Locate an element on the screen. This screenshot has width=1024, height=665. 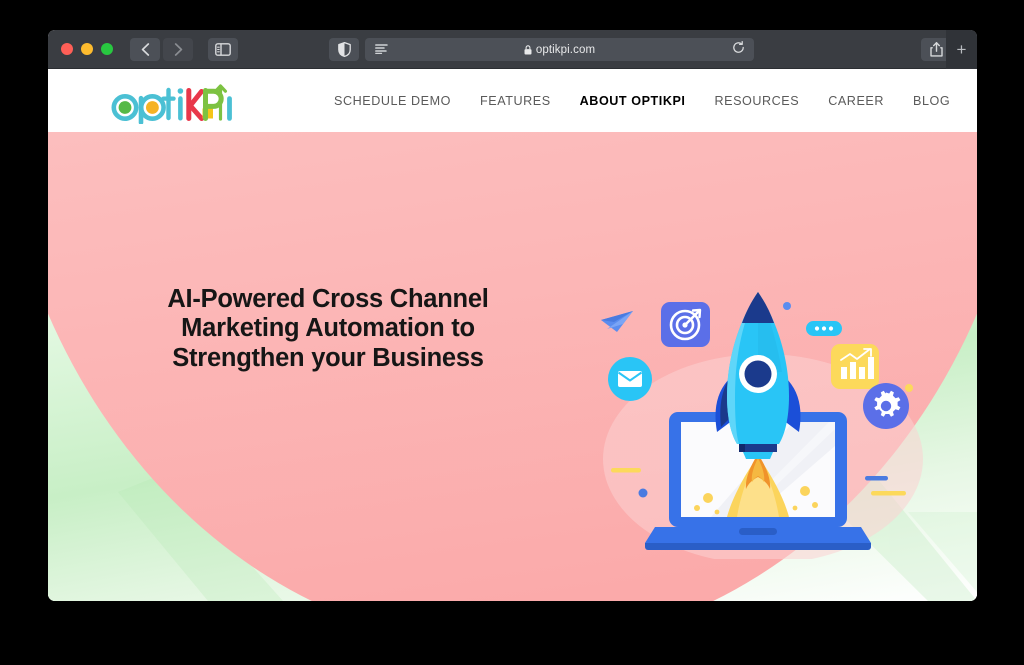
nav-item-about-optikpi: ABOUT OPTIKPI is located at coordinates (633, 101).